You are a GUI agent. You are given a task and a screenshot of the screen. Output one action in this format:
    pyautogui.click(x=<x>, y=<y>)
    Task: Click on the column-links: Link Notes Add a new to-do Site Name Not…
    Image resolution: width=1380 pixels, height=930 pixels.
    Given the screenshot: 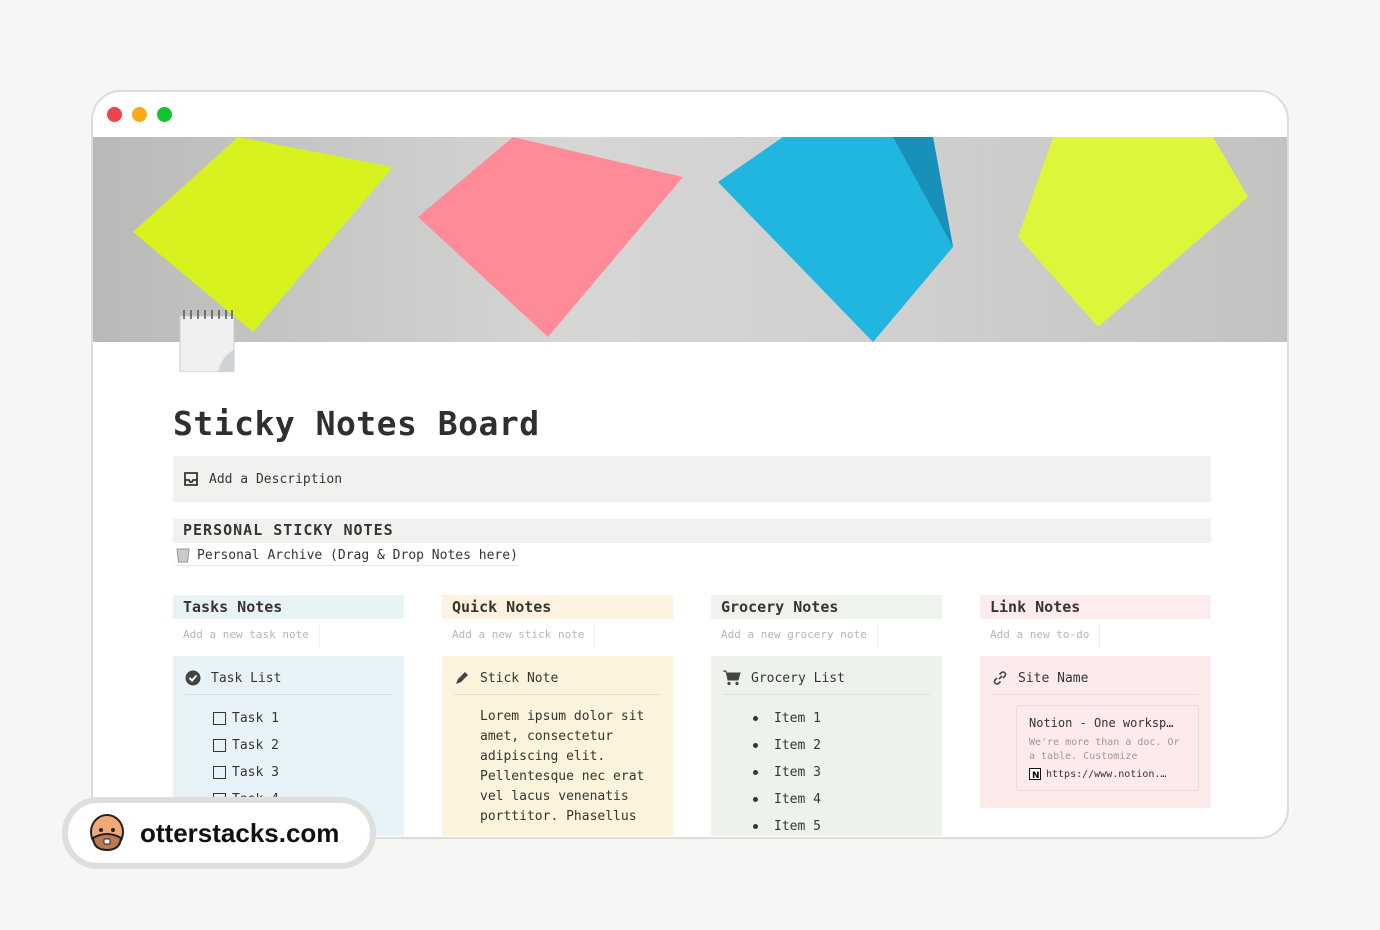 What is the action you would take?
    pyautogui.click(x=1095, y=701)
    